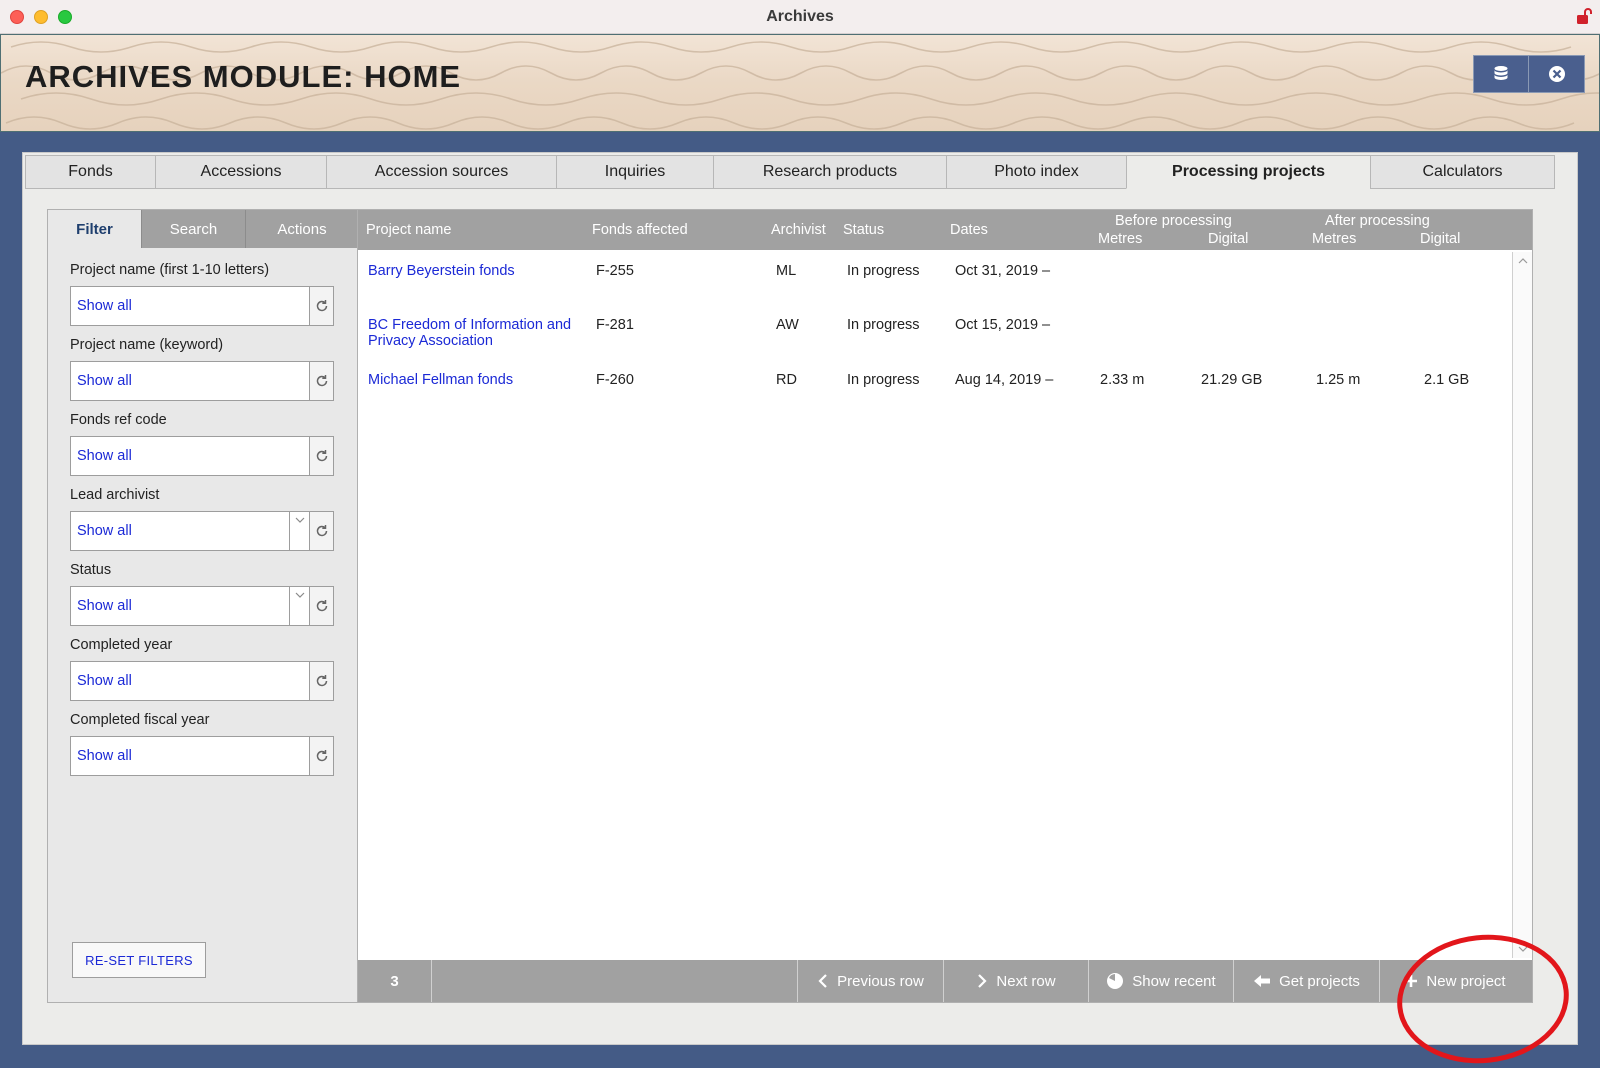 The height and width of the screenshot is (1068, 1600). Describe the element at coordinates (147, 345) in the screenshot. I see `filter-label: Project name (keyword)` at that location.